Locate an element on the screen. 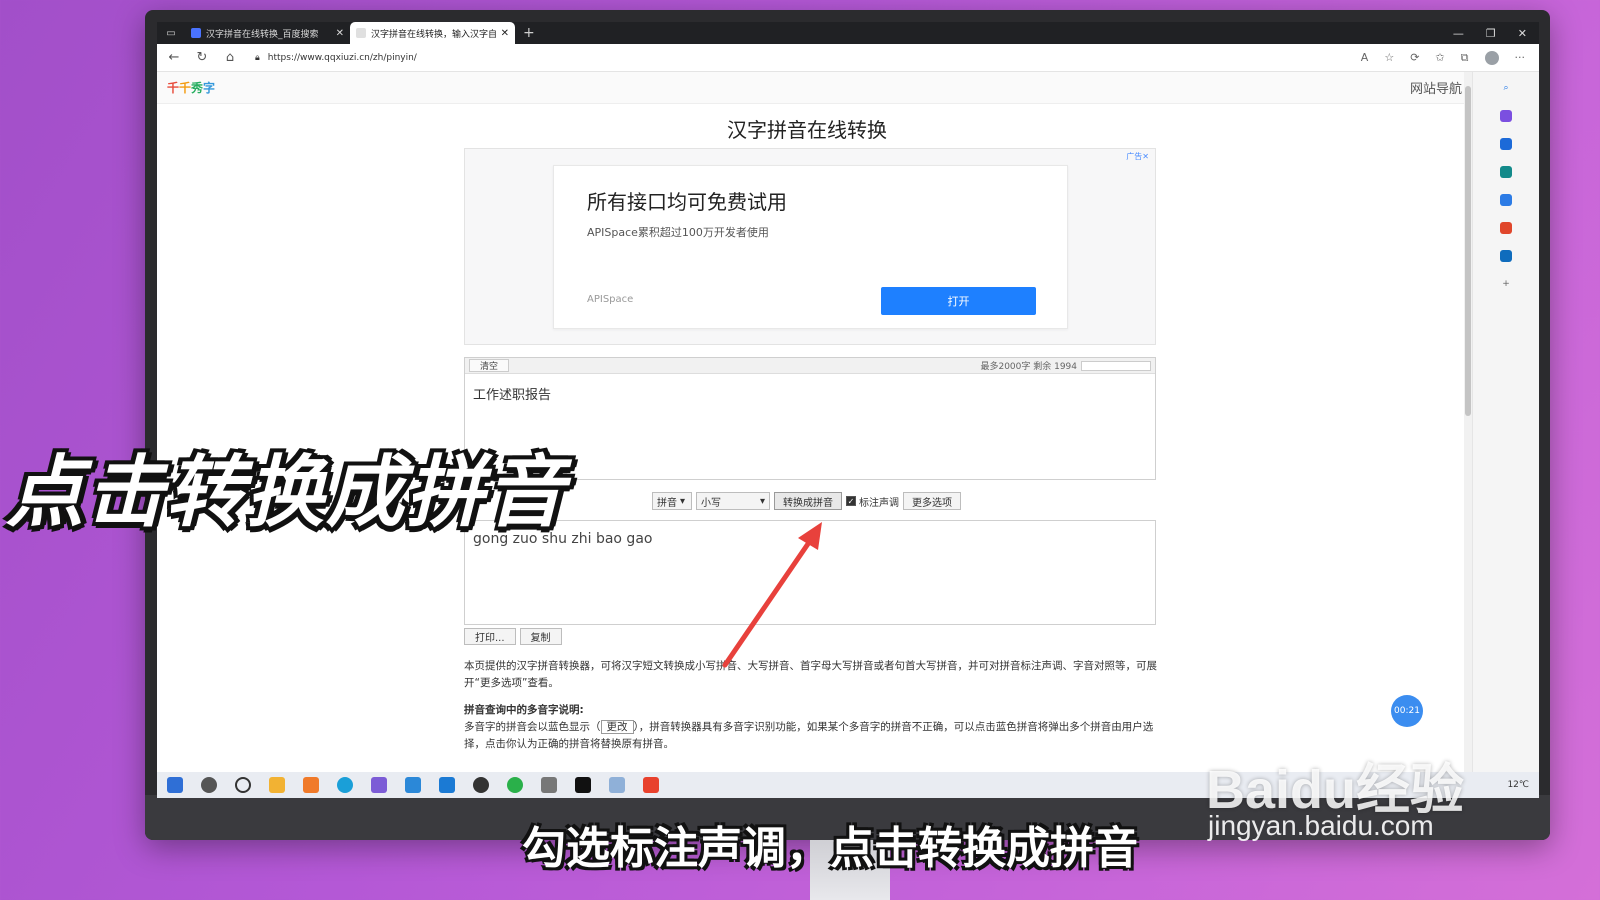 The image size is (1600, 900). refresh-icon: ↻ is located at coordinates (202, 57).